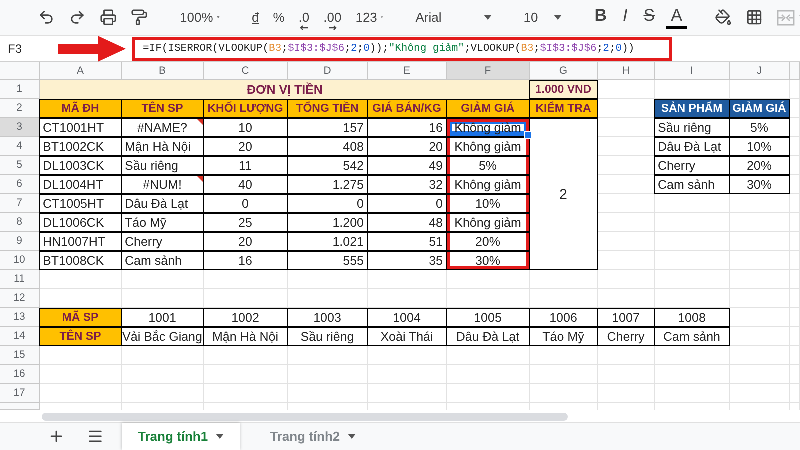 This screenshot has width=800, height=450. Describe the element at coordinates (80, 127) in the screenshot. I see `table-cell: CT1001HT` at that location.